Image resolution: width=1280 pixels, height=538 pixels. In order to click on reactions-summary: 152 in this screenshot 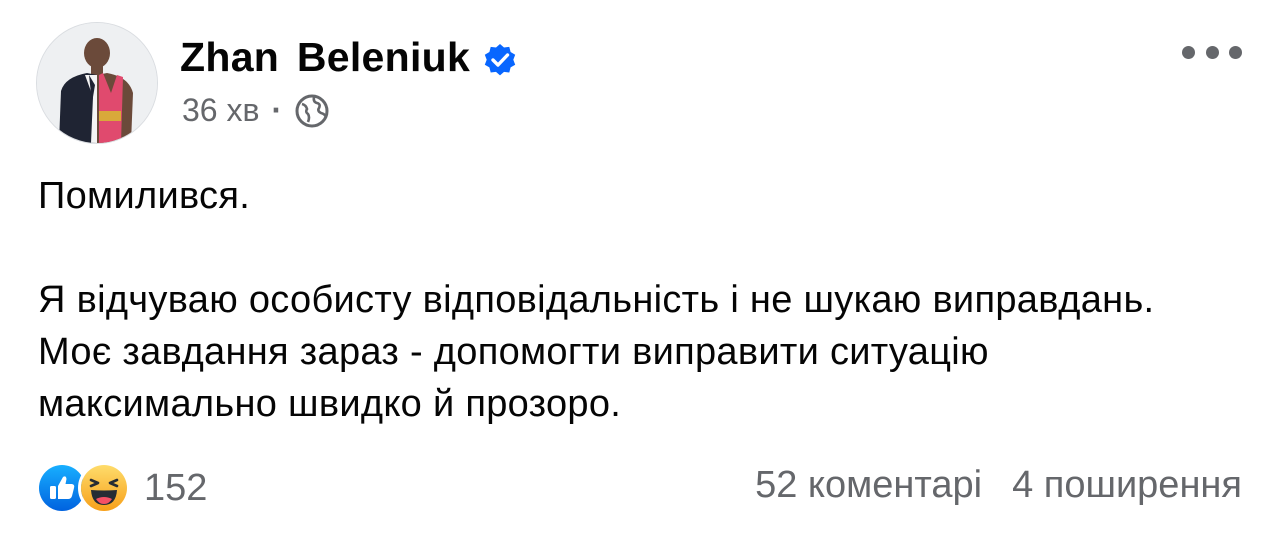, I will do `click(121, 488)`.